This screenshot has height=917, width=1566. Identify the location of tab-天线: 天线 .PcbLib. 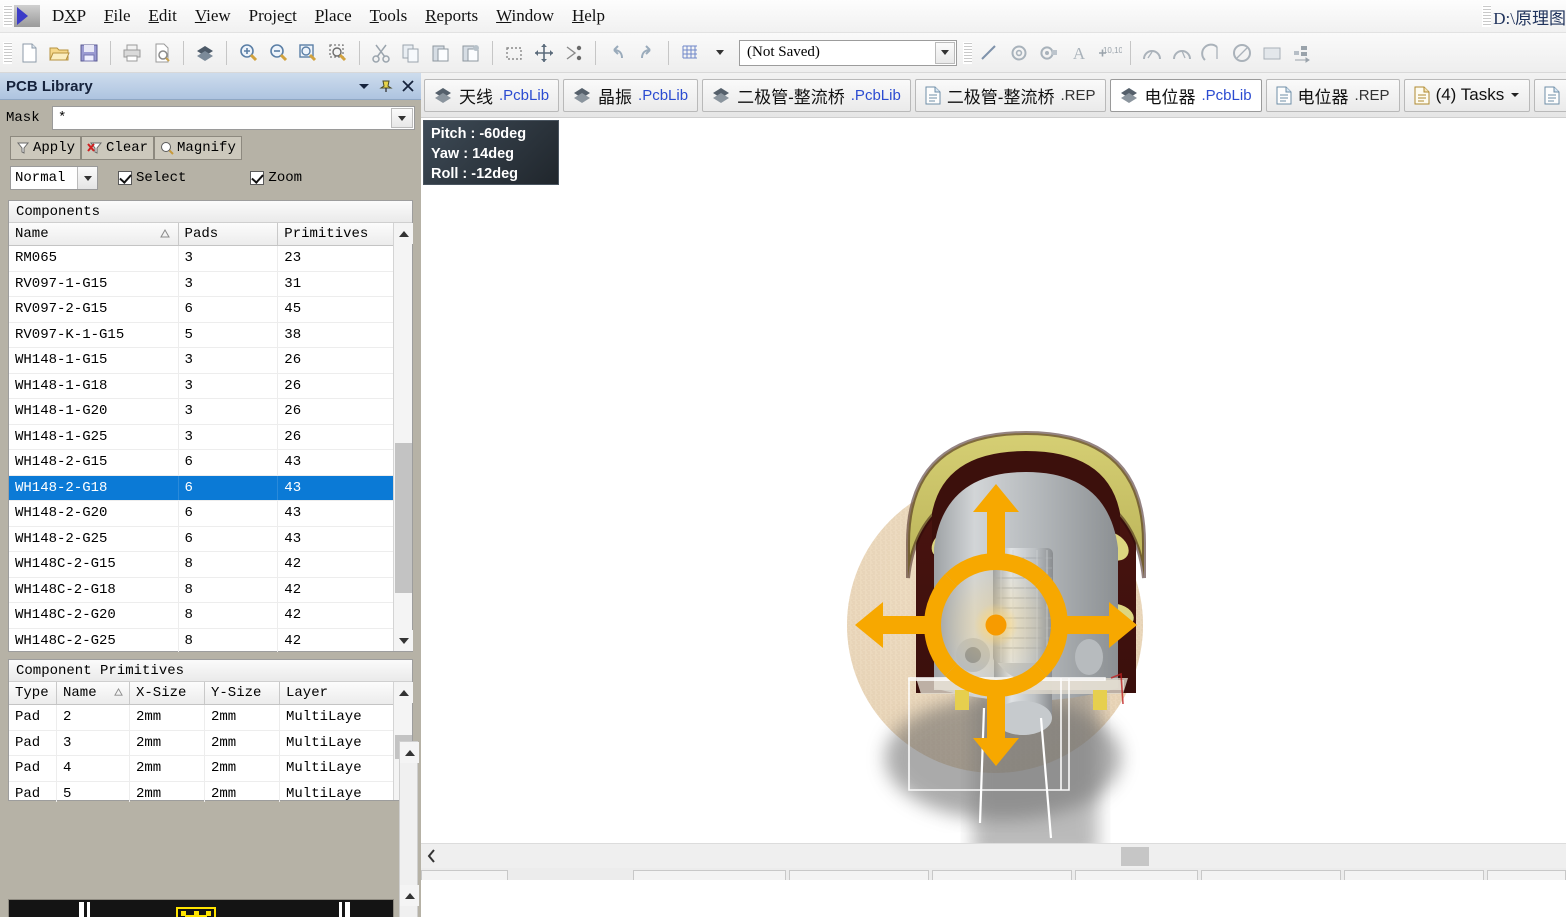
(492, 95).